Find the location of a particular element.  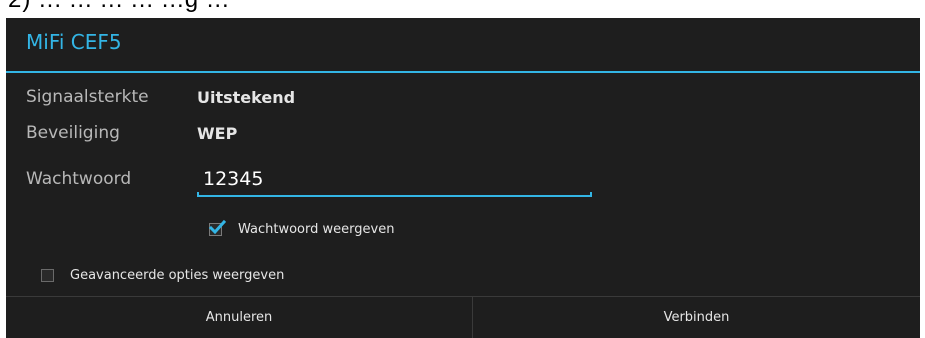

dialog-title: MiFi CEF5 is located at coordinates (74, 42).